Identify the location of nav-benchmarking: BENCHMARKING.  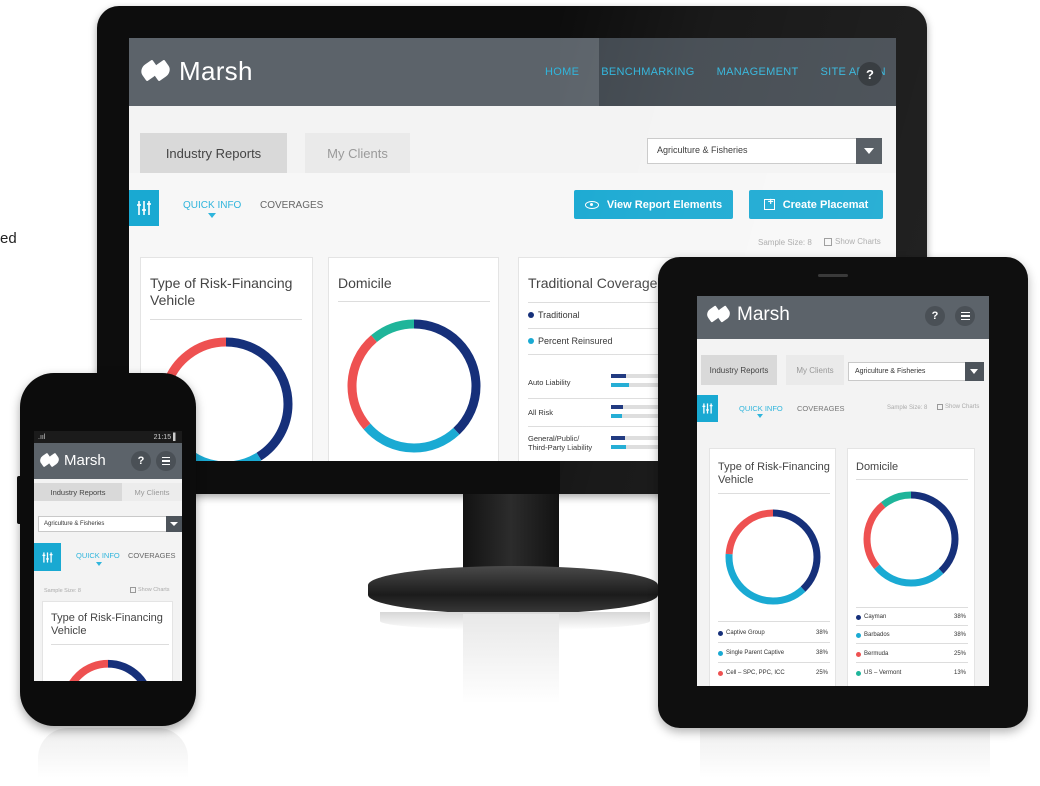
(647, 72).